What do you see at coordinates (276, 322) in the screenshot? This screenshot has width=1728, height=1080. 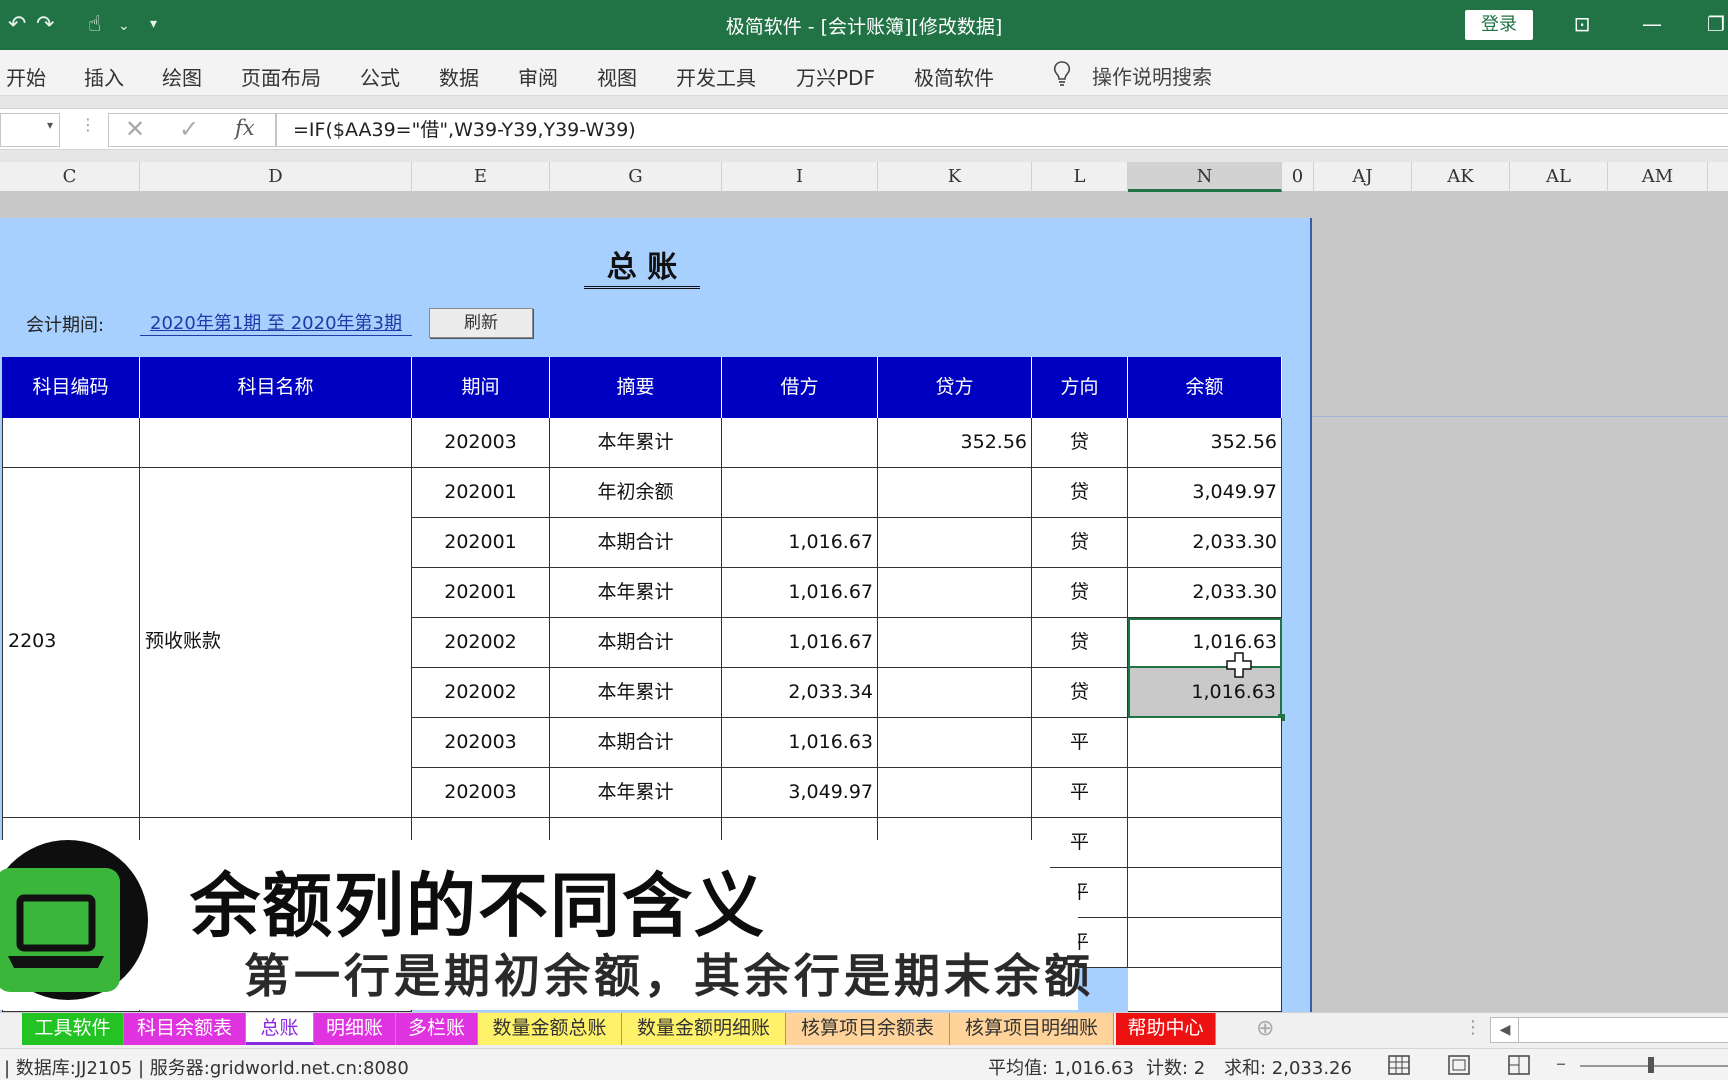 I see `period-value: 2020年第1期 至 2020年第3期` at bounding box center [276, 322].